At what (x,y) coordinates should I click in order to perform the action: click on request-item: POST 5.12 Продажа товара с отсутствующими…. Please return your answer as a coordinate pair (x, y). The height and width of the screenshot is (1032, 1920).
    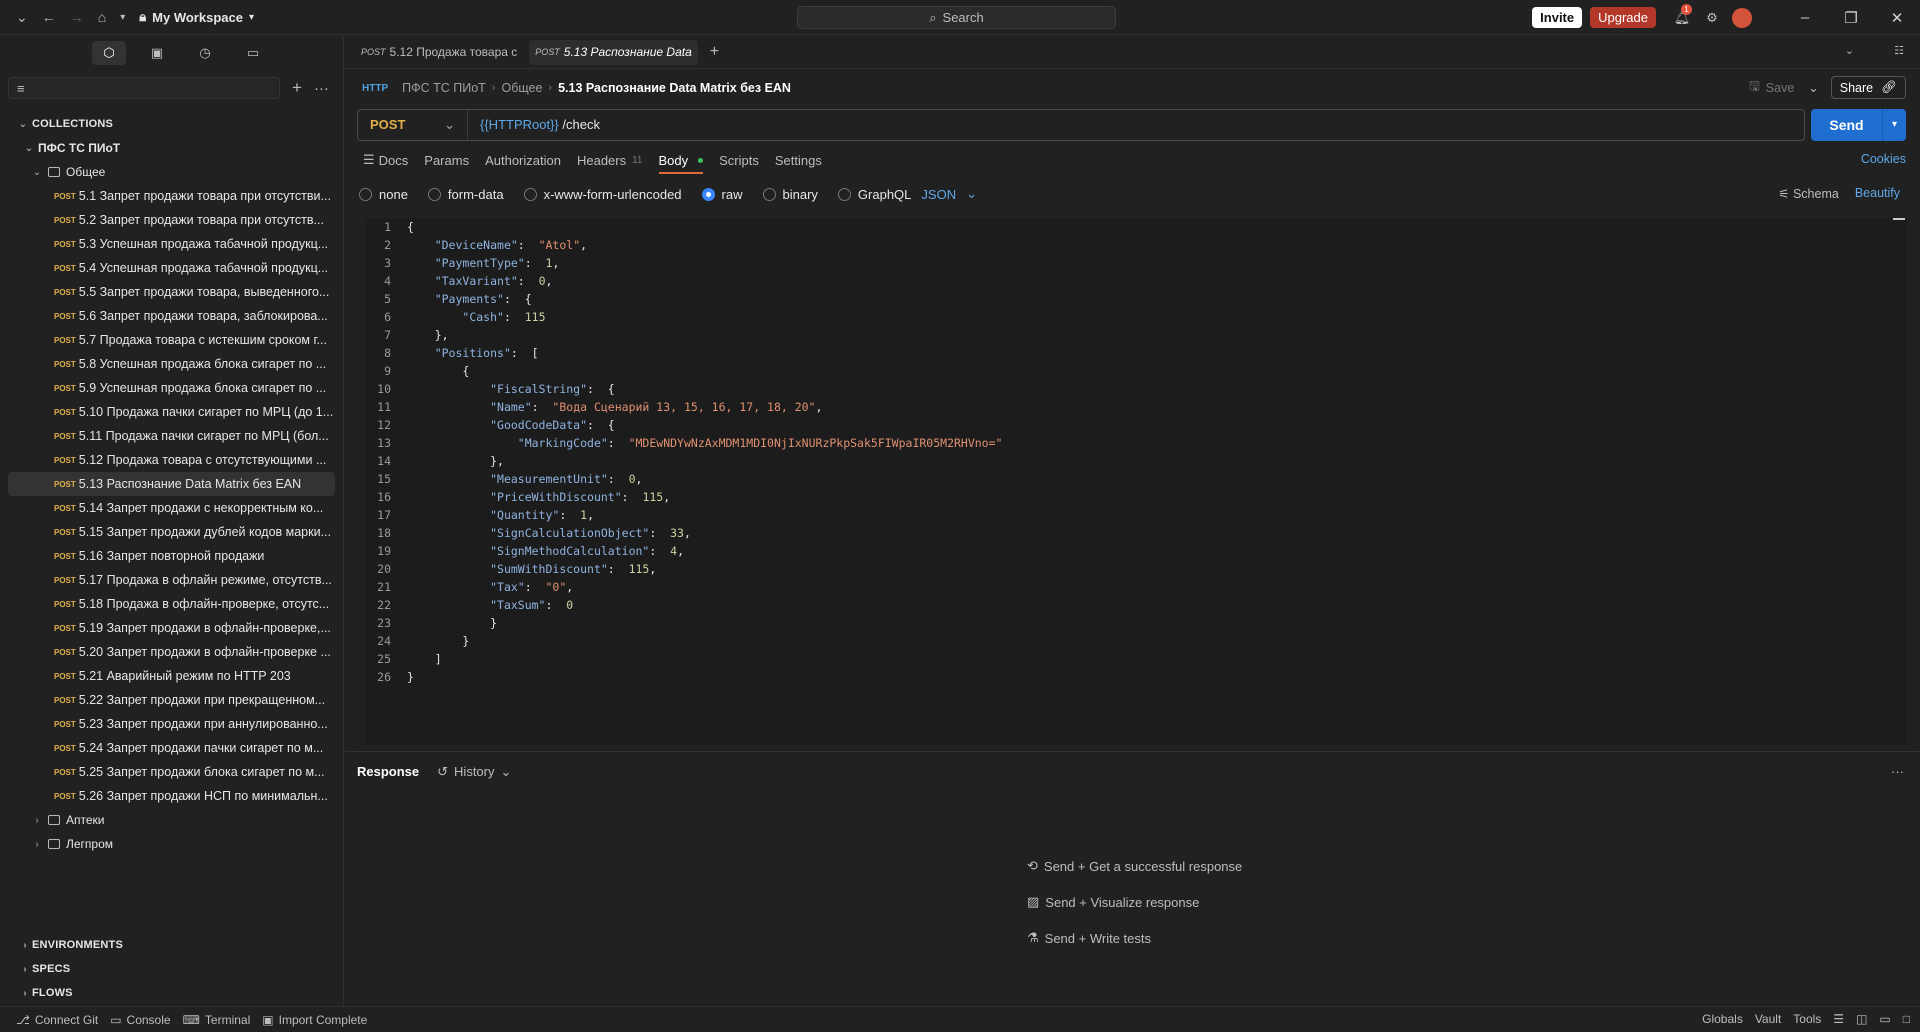
    Looking at the image, I should click on (171, 460).